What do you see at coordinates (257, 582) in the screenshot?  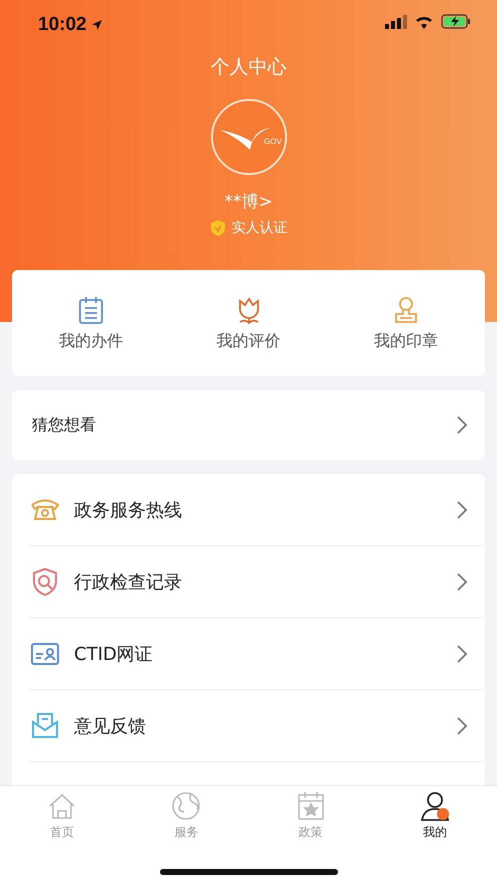 I see `menu-item: 行政检查记录` at bounding box center [257, 582].